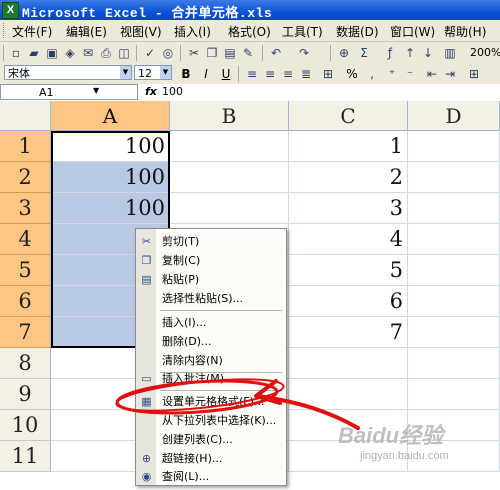  I want to click on cell-d9, so click(454, 394).